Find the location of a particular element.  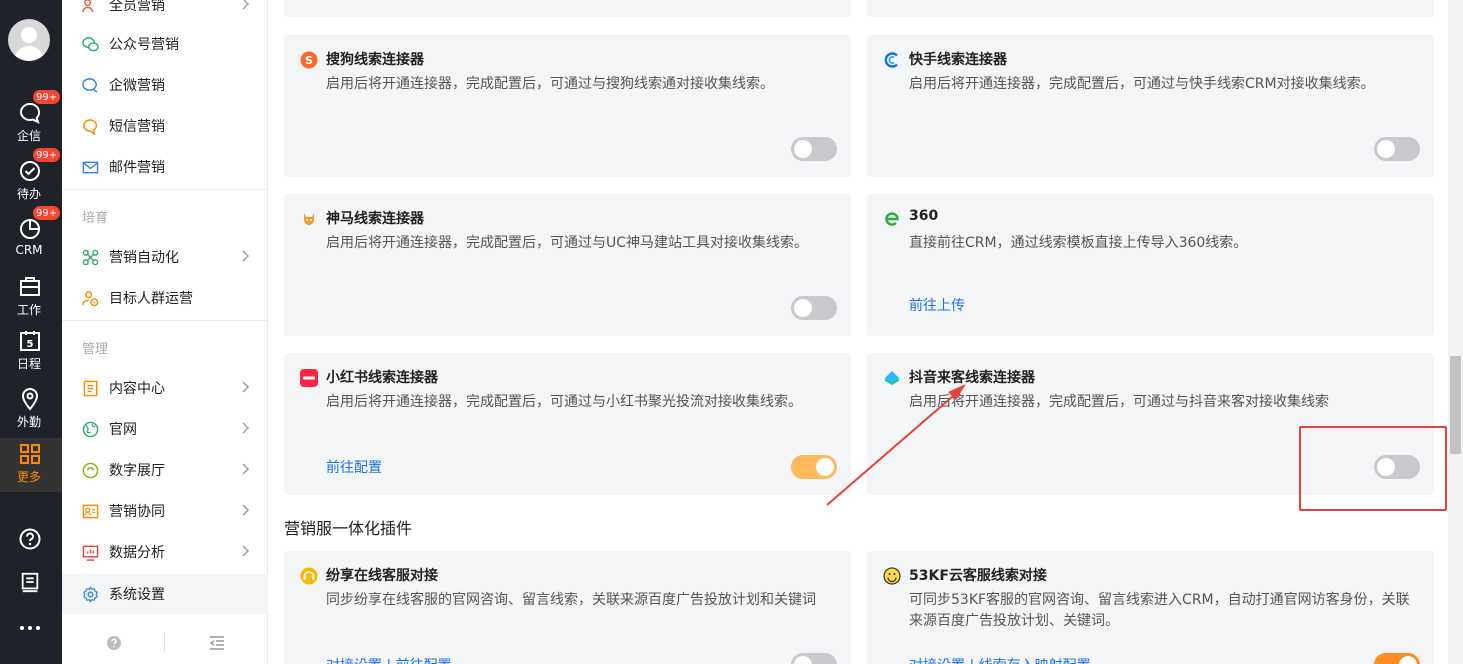

sidebar-item-label: 营销自动化 is located at coordinates (144, 258).